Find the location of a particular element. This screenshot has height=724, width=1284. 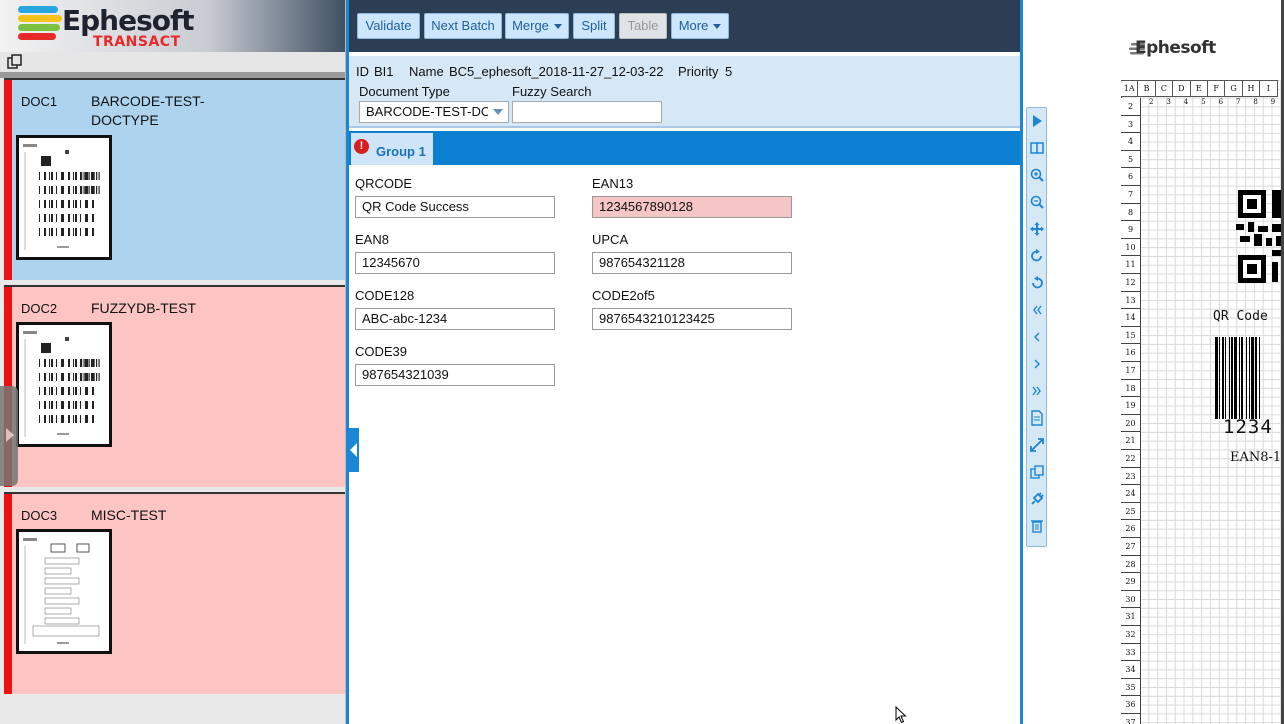

document-id: DOC2 is located at coordinates (39, 308).